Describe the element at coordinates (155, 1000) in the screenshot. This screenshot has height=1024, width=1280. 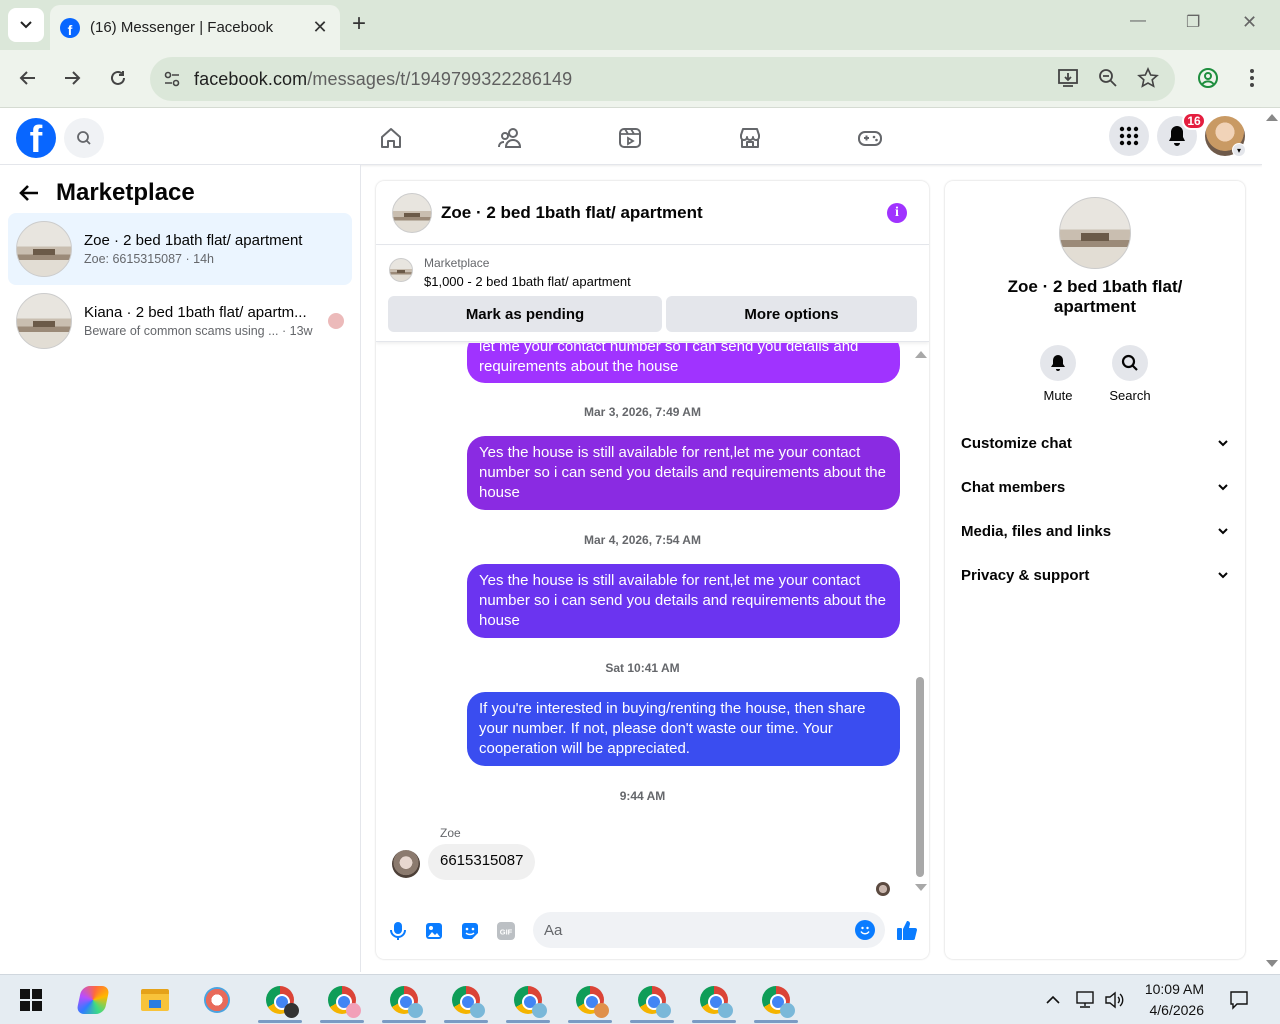
I see `file-explorer-icon` at that location.